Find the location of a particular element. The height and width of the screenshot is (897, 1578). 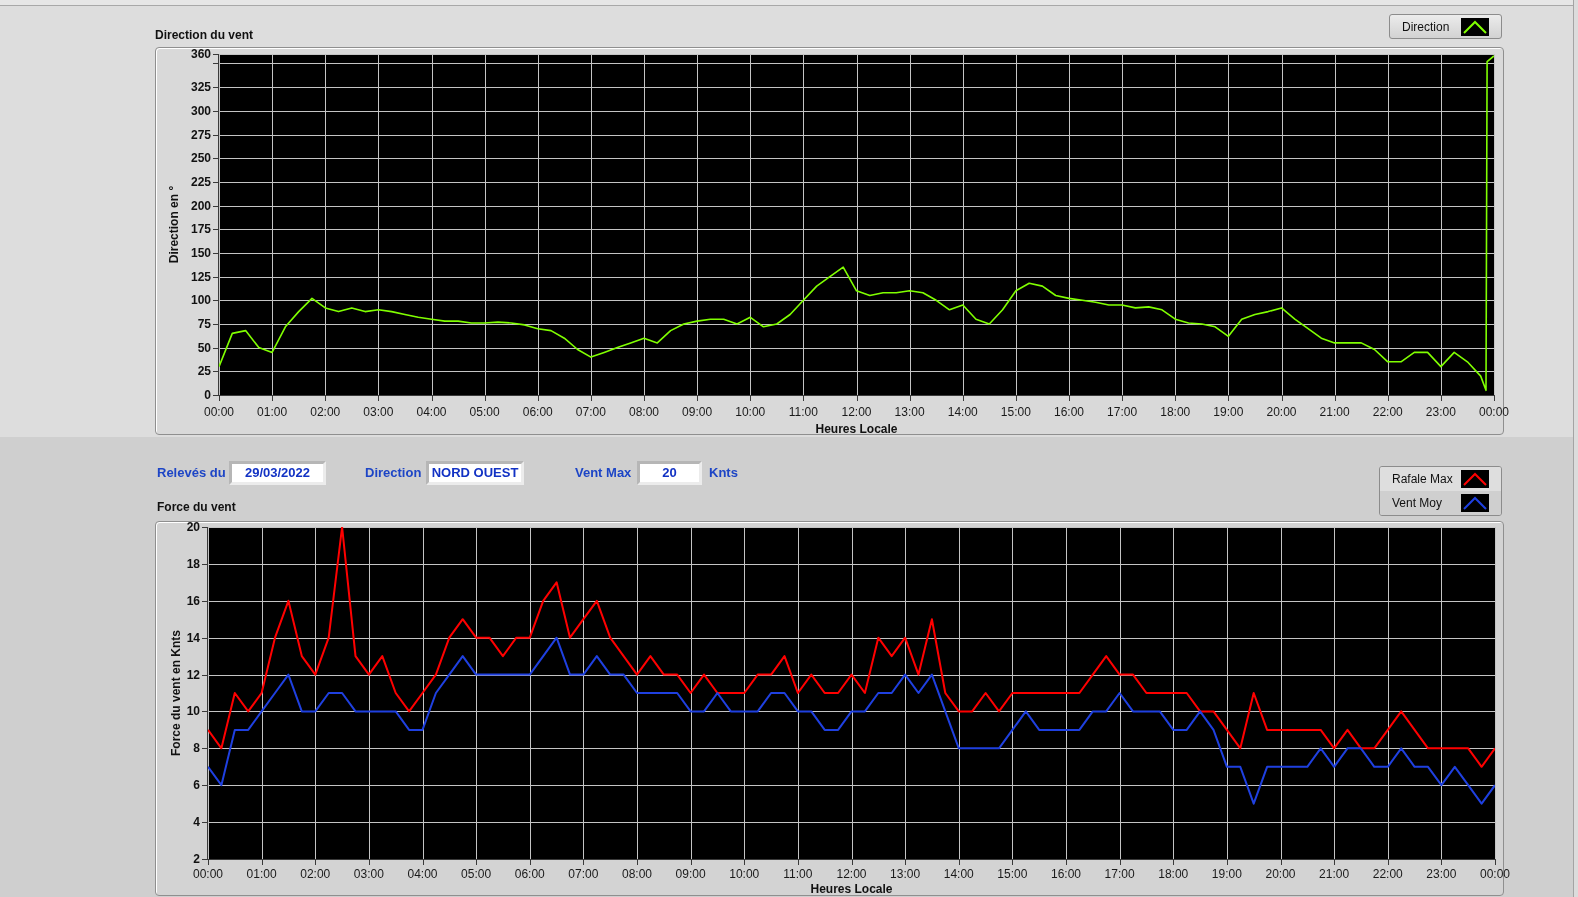

axis-tick-label: 50 is located at coordinates (204, 347).